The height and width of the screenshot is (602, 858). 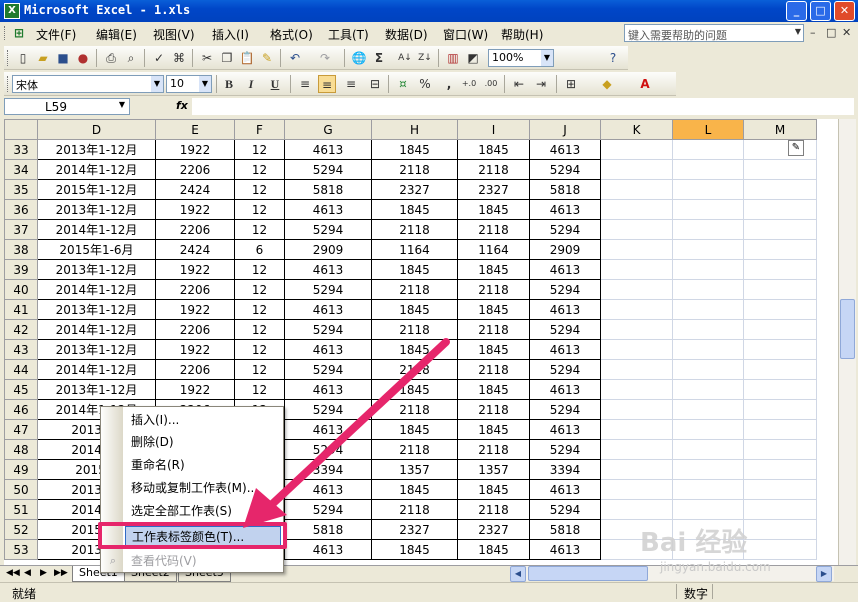 I want to click on format-painter-icon: ✎, so click(x=267, y=58).